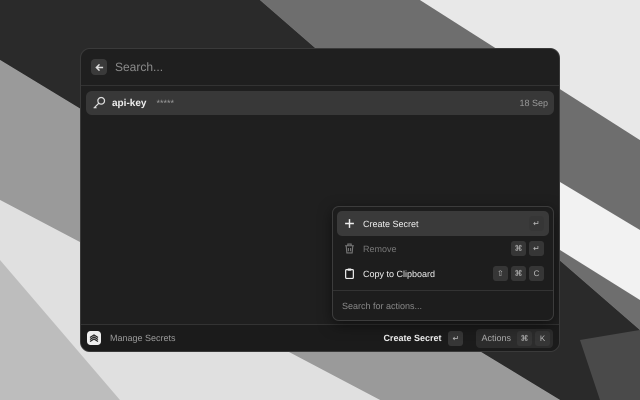  Describe the element at coordinates (349, 248) in the screenshot. I see `trash-icon` at that location.